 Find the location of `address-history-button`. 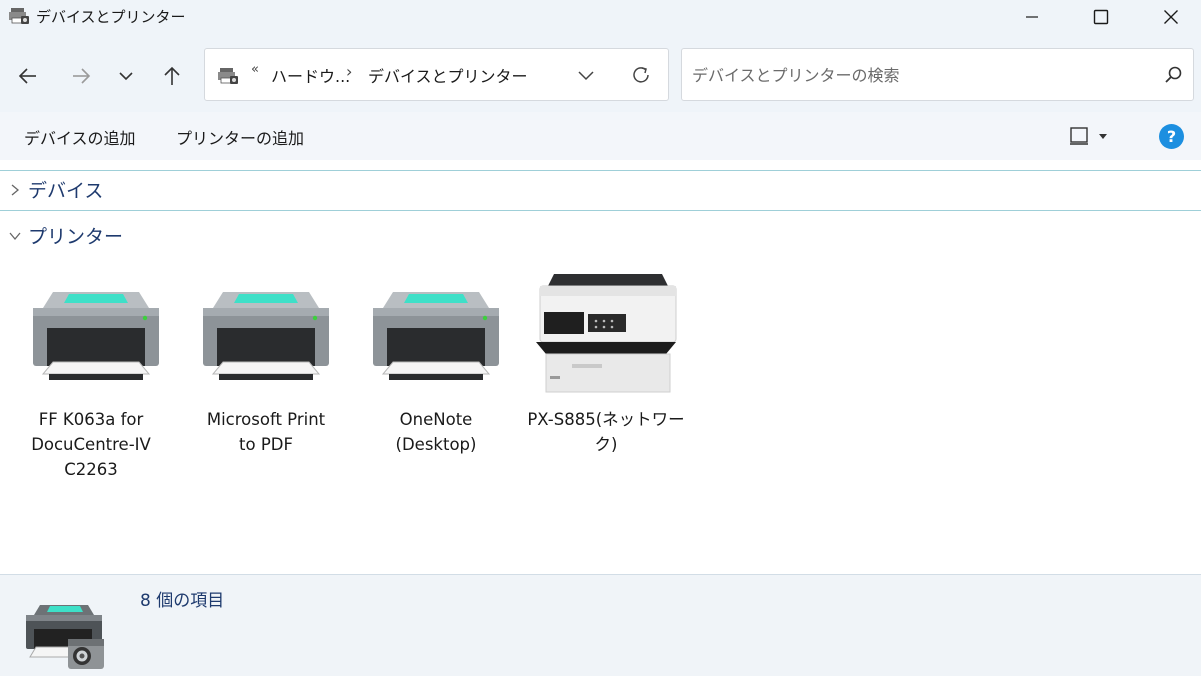

address-history-button is located at coordinates (586, 75).